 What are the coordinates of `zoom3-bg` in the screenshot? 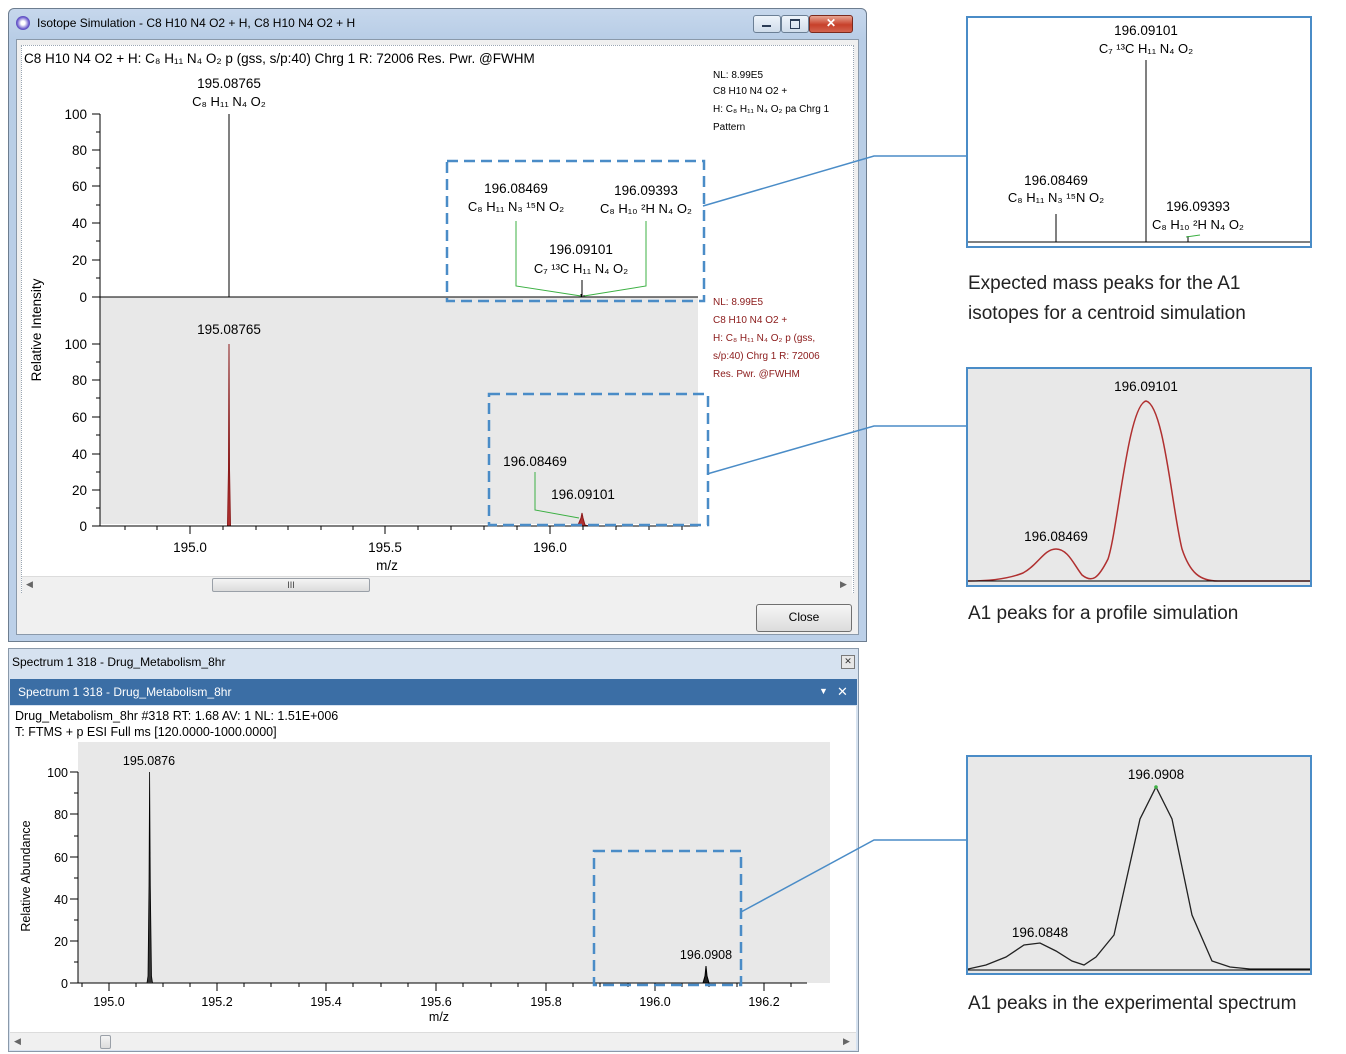 It's located at (1139, 865).